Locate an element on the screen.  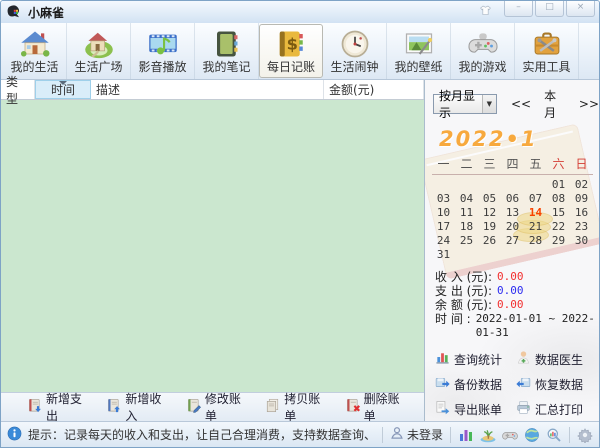
calendar-day: 21 is located at coordinates (535, 226).